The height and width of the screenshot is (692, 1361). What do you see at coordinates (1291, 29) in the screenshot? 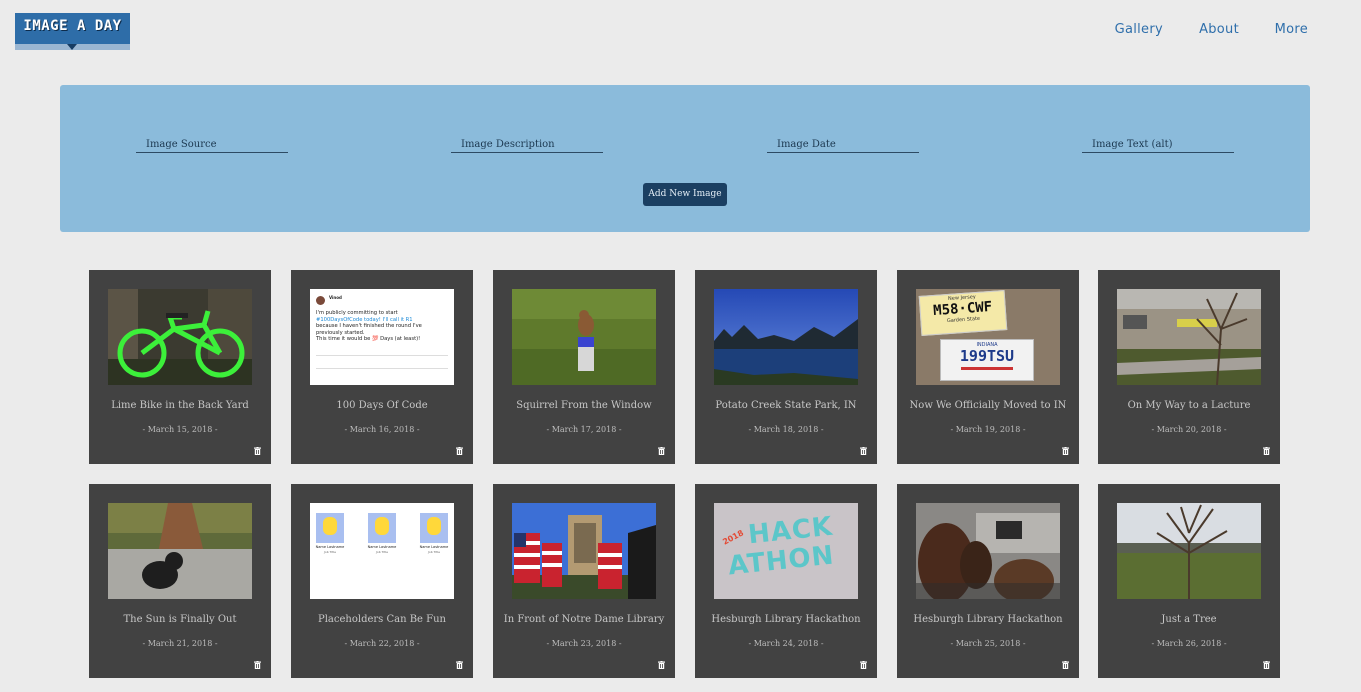
I see `nav-more-link: More` at bounding box center [1291, 29].